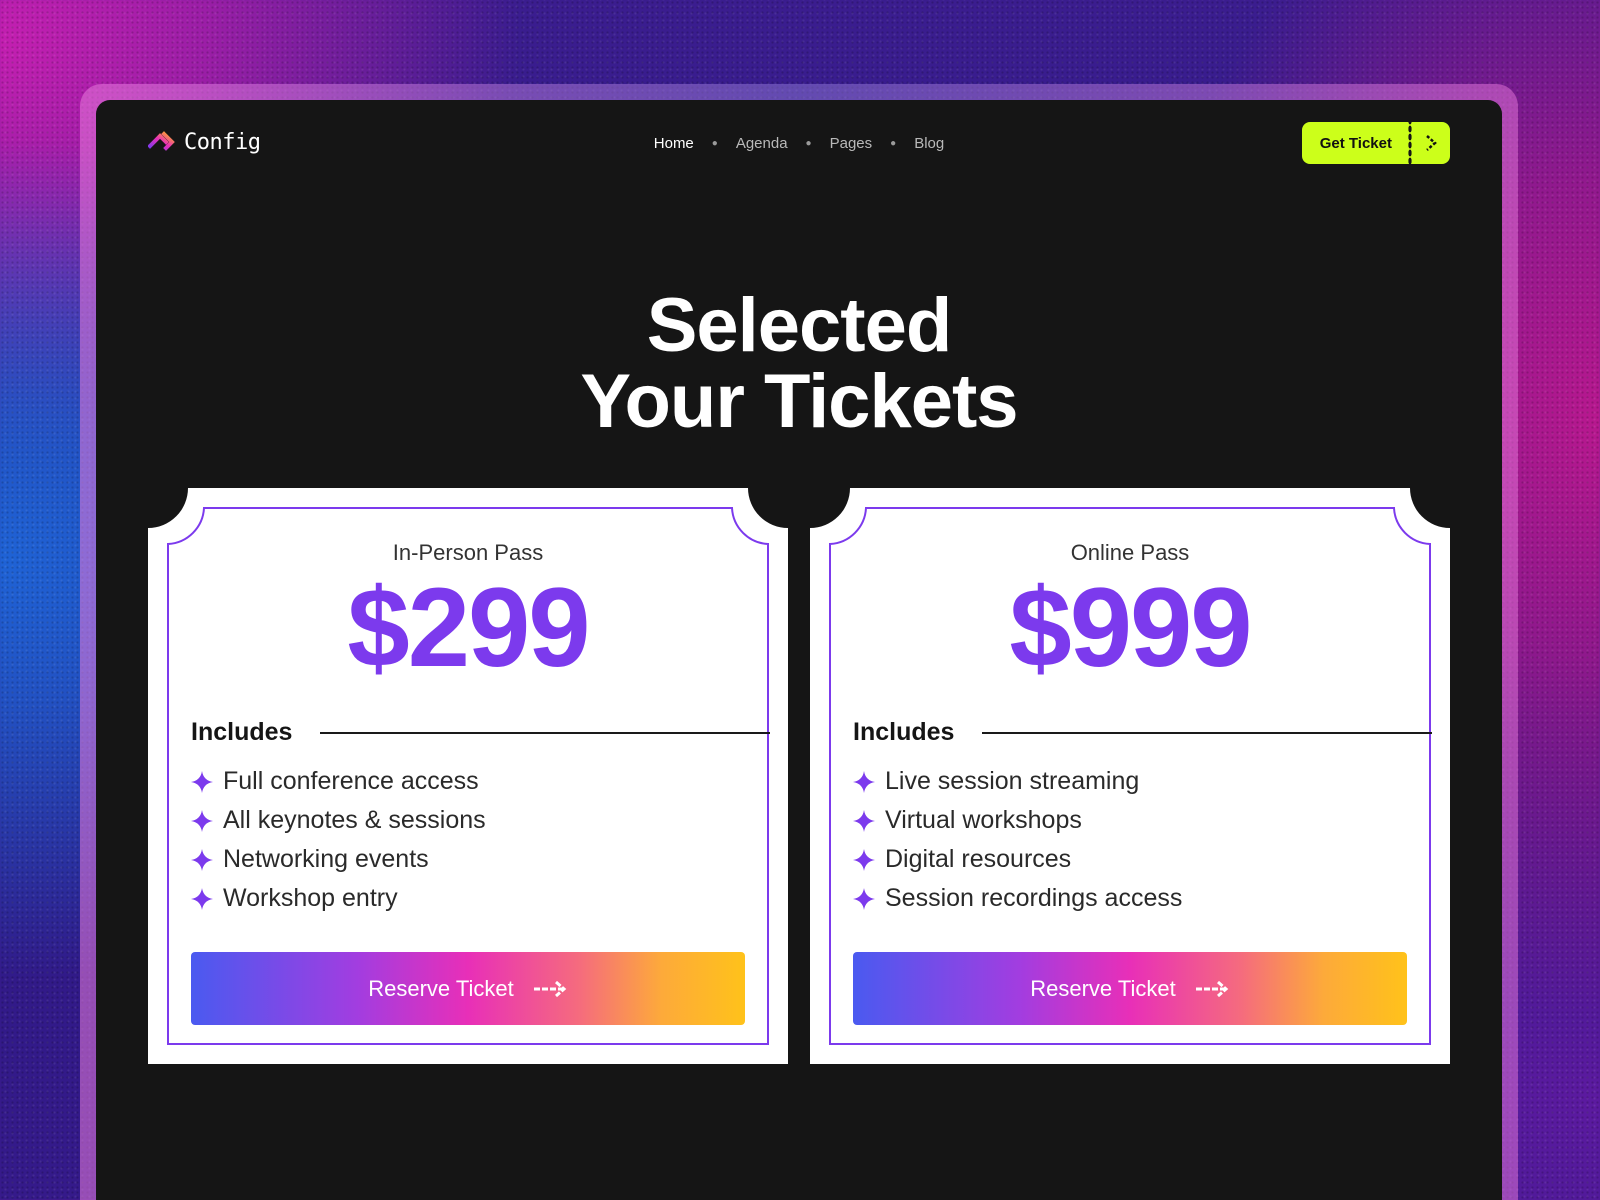  I want to click on feature-text: Networking events, so click(326, 859).